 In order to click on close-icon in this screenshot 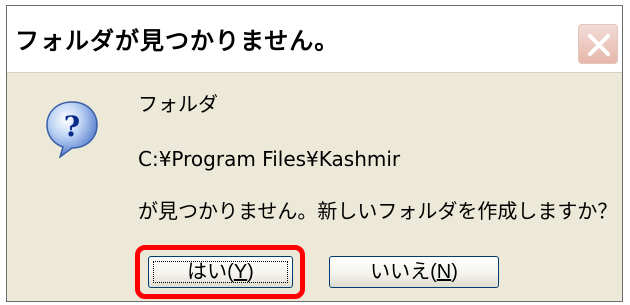, I will do `click(599, 45)`.